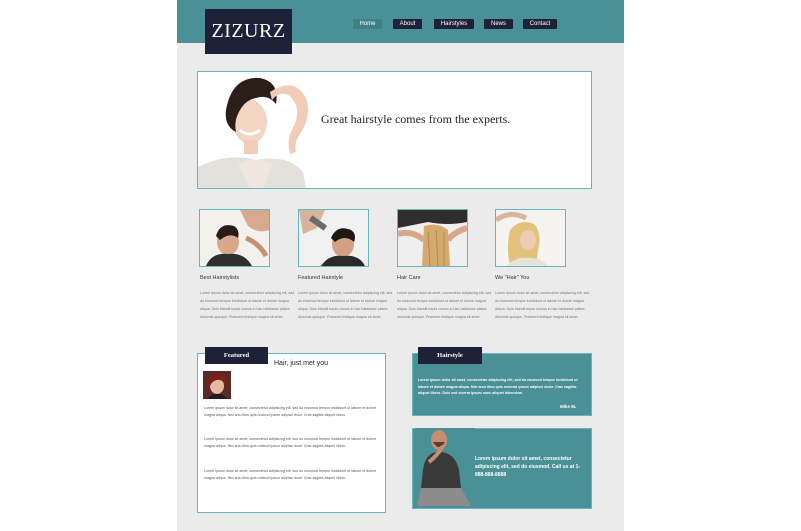  What do you see at coordinates (512, 278) in the screenshot?
I see `column-title: We "Hair" You` at bounding box center [512, 278].